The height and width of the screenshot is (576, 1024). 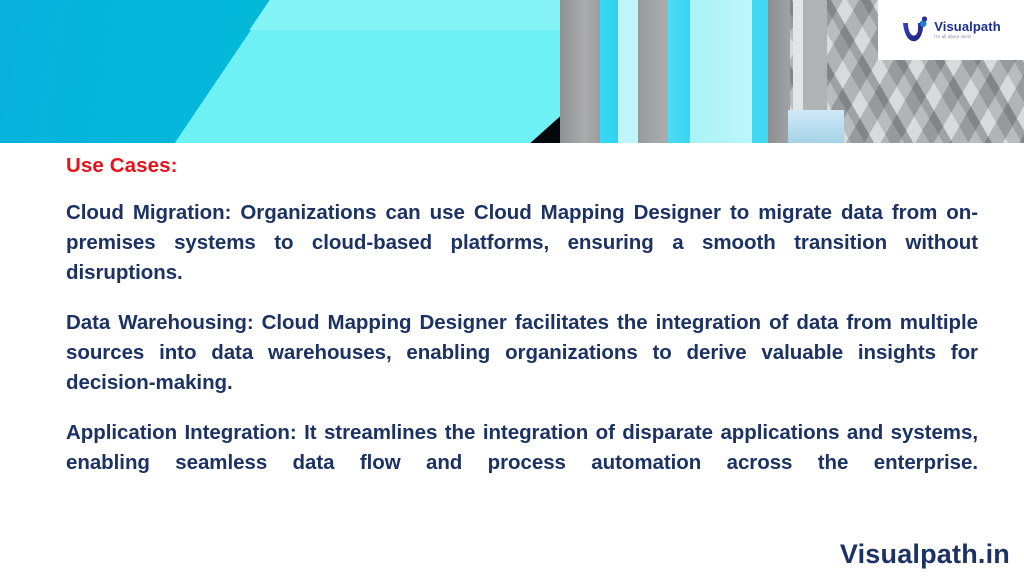 I want to click on visualpath-v-mark-icon, so click(x=916, y=30).